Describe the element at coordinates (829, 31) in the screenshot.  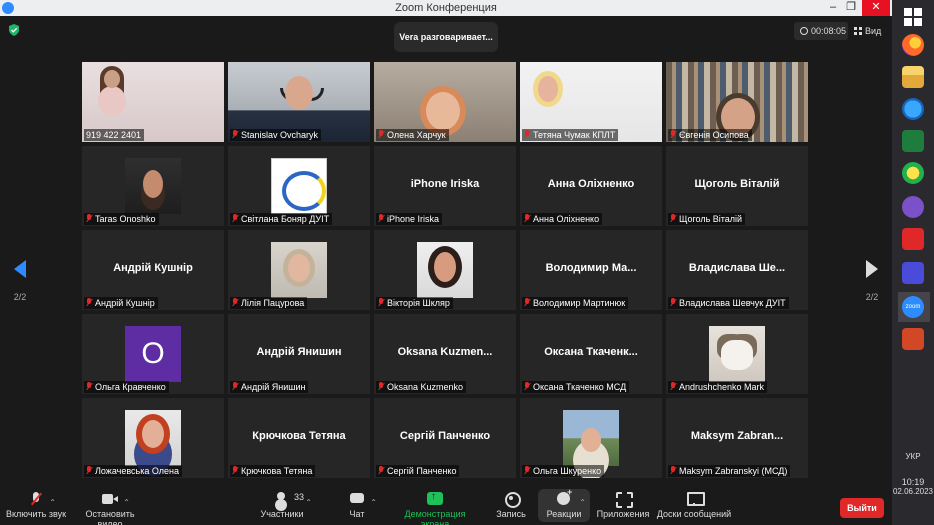
I see `timer-value: 00:08:05` at that location.